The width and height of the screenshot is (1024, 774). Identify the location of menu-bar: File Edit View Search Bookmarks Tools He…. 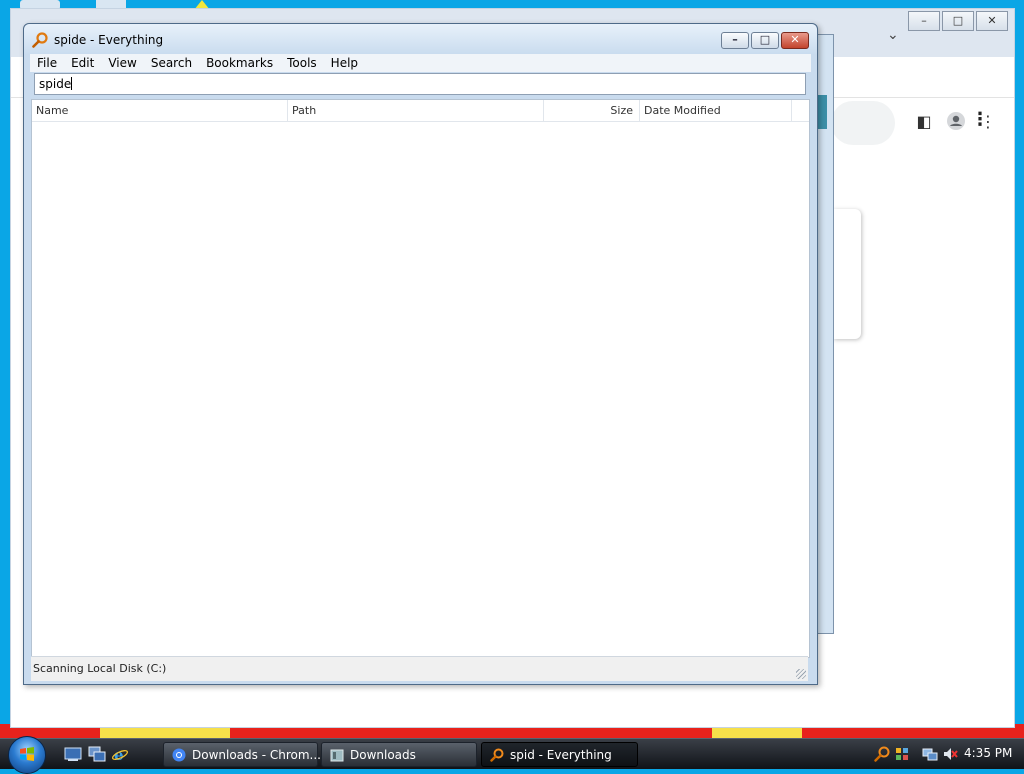
(420, 63).